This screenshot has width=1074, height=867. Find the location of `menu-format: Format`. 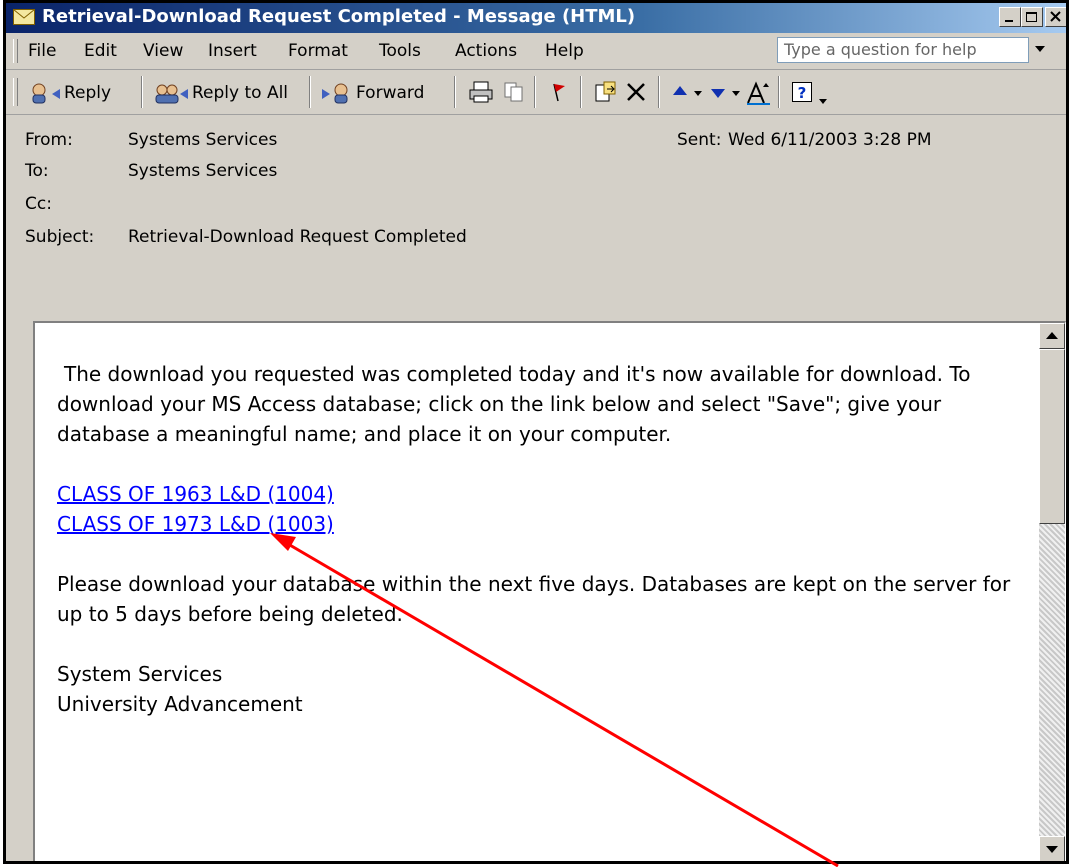

menu-format: Format is located at coordinates (318, 51).